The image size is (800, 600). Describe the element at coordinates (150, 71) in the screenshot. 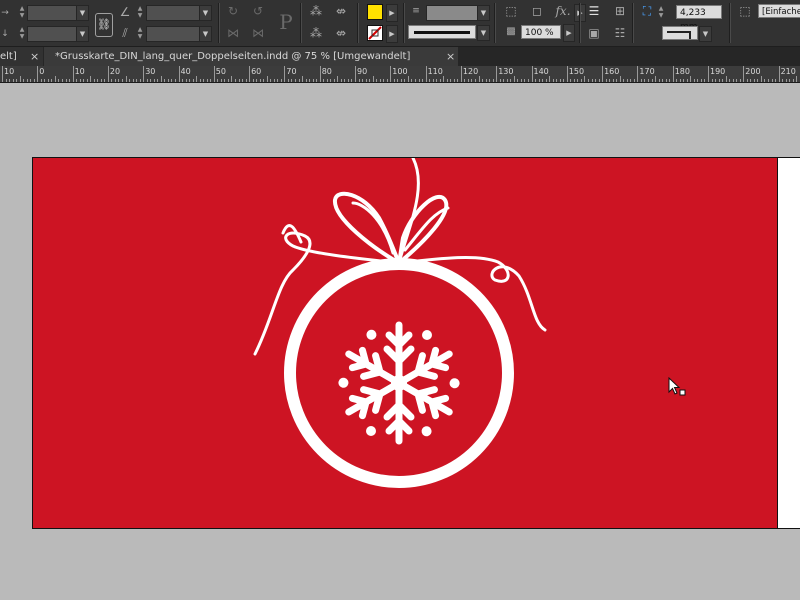

I see `ruler-label: 30` at that location.